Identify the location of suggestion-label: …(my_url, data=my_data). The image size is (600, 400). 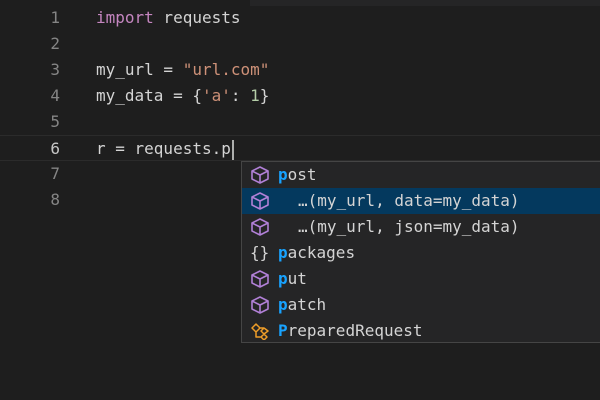
(409, 201).